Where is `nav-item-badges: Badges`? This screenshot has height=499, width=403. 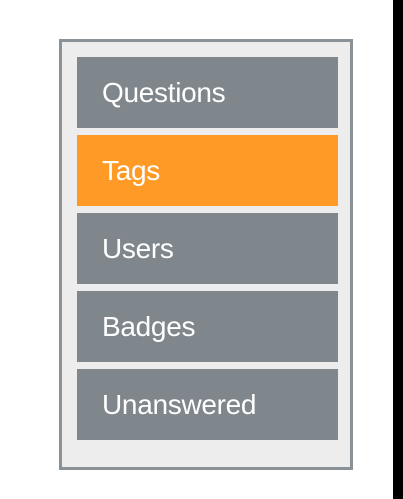 nav-item-badges: Badges is located at coordinates (207, 326).